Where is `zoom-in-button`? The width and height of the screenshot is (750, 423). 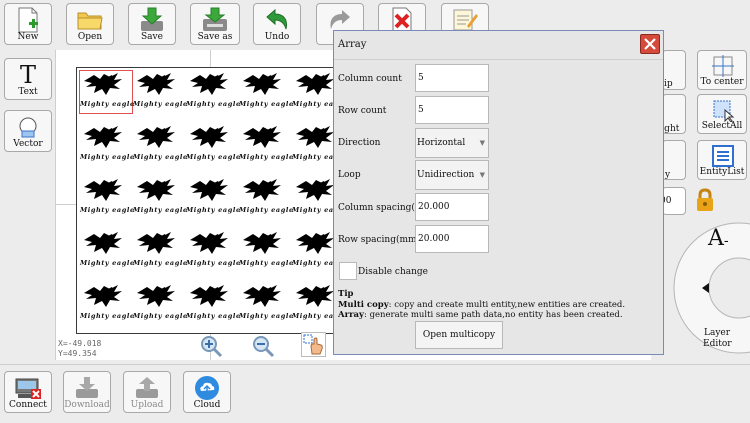
zoom-in-button is located at coordinates (211, 346).